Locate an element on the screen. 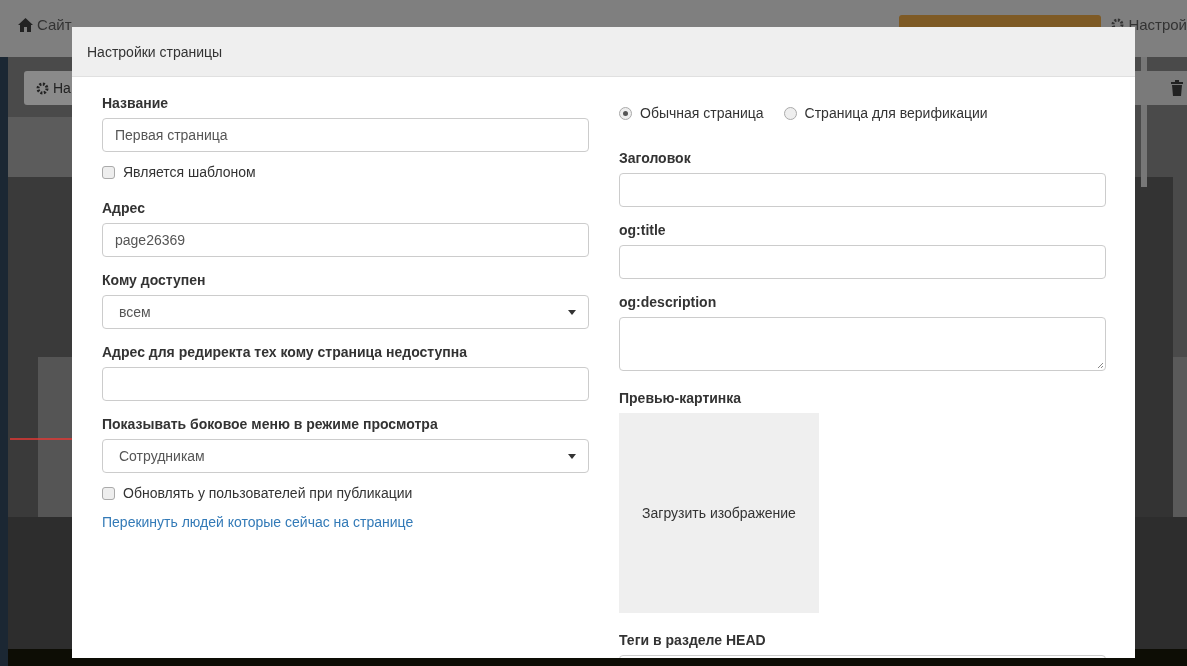 The width and height of the screenshot is (1187, 666). trash-icon is located at coordinates (1177, 88).